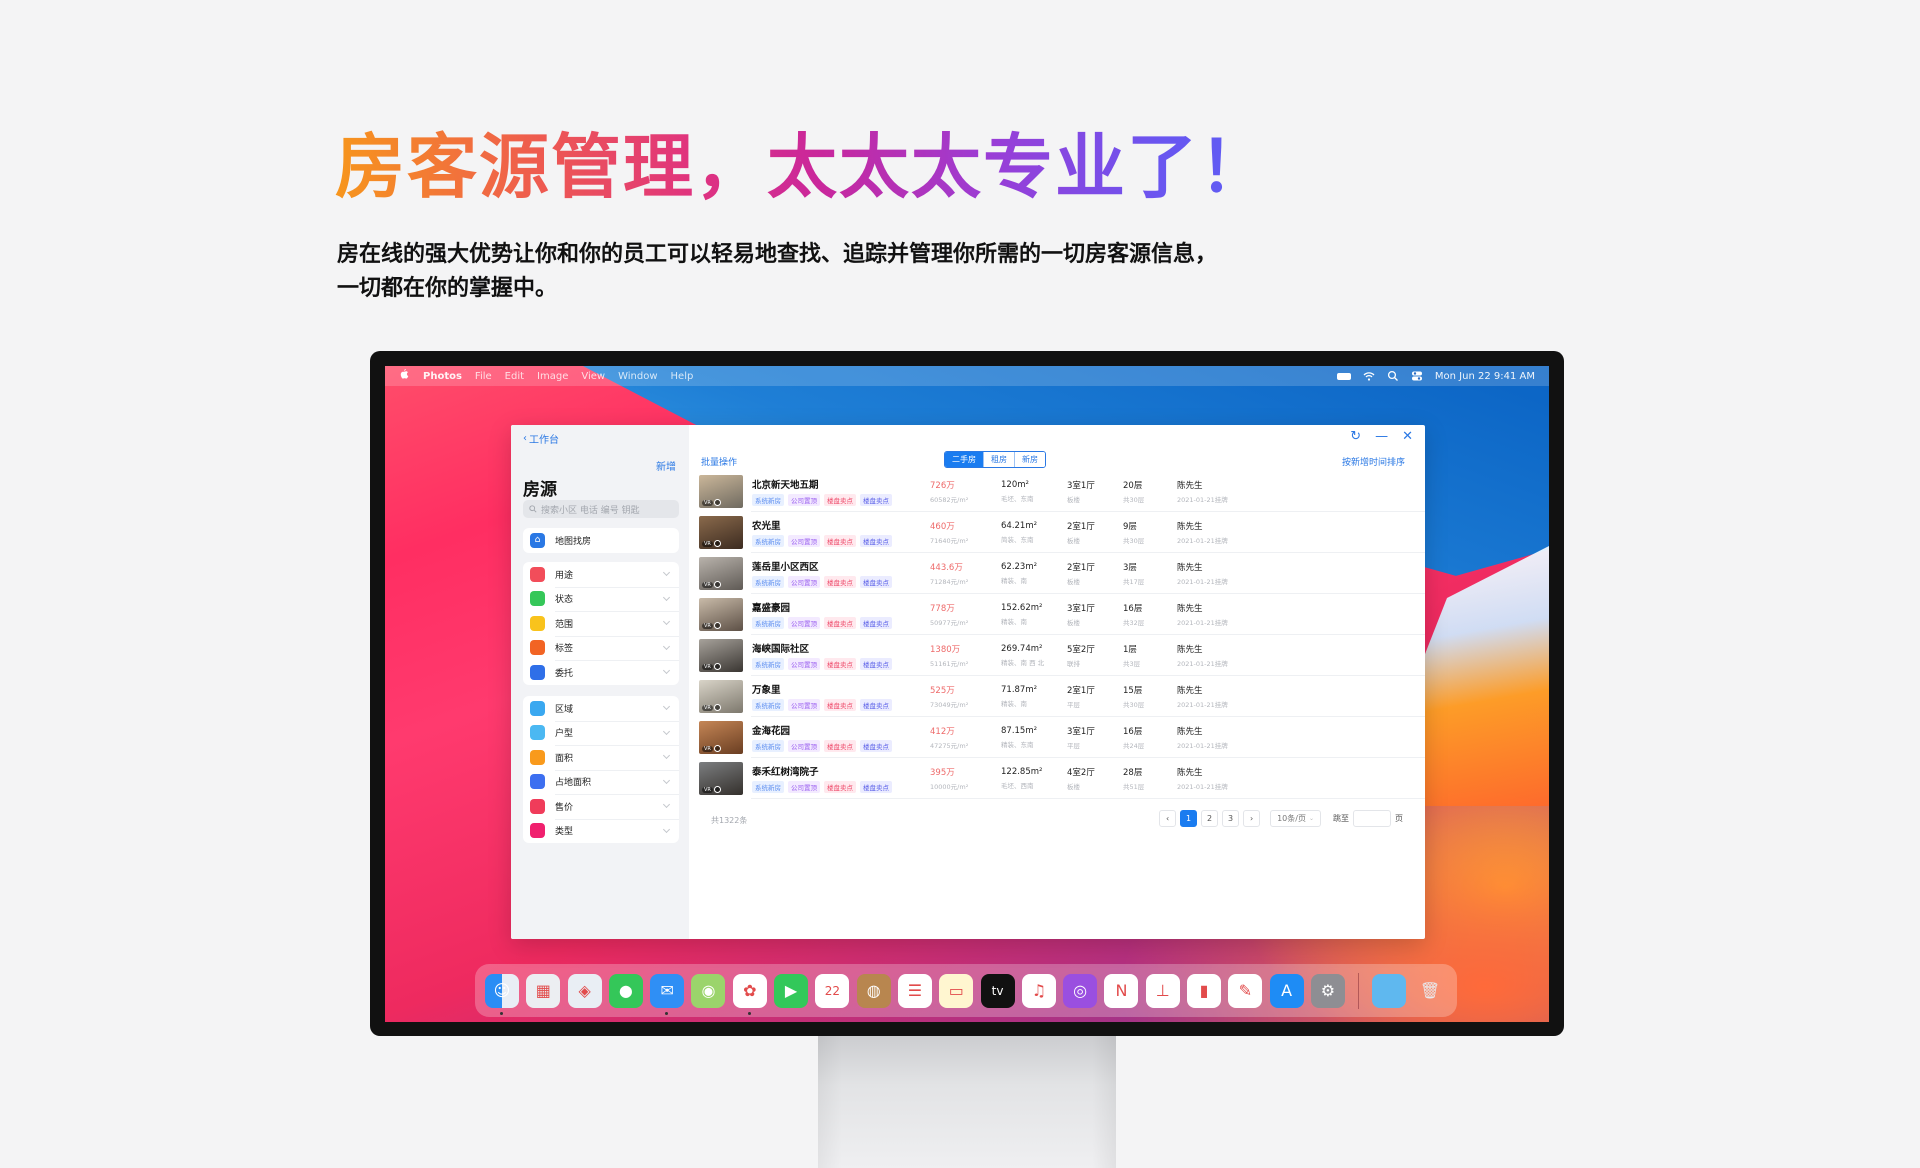  What do you see at coordinates (601, 574) in the screenshot?
I see `sidebar-filter-item: 用途` at bounding box center [601, 574].